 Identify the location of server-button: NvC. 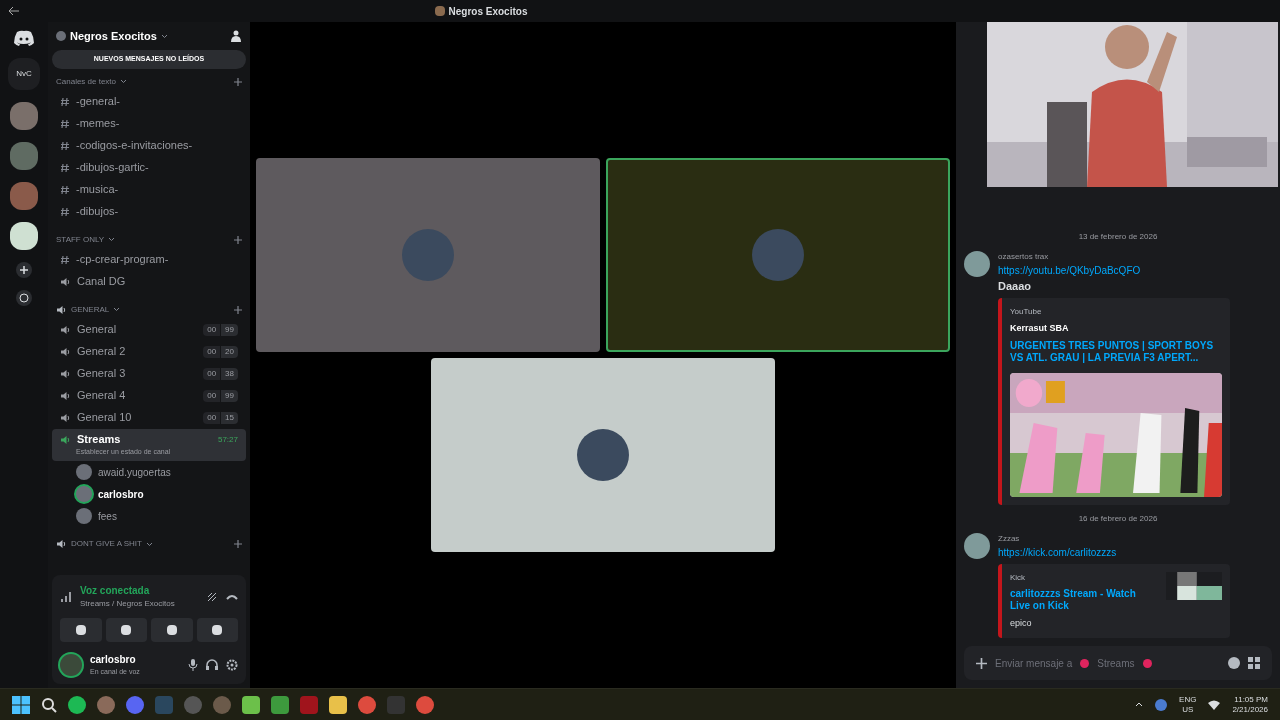
(24, 74).